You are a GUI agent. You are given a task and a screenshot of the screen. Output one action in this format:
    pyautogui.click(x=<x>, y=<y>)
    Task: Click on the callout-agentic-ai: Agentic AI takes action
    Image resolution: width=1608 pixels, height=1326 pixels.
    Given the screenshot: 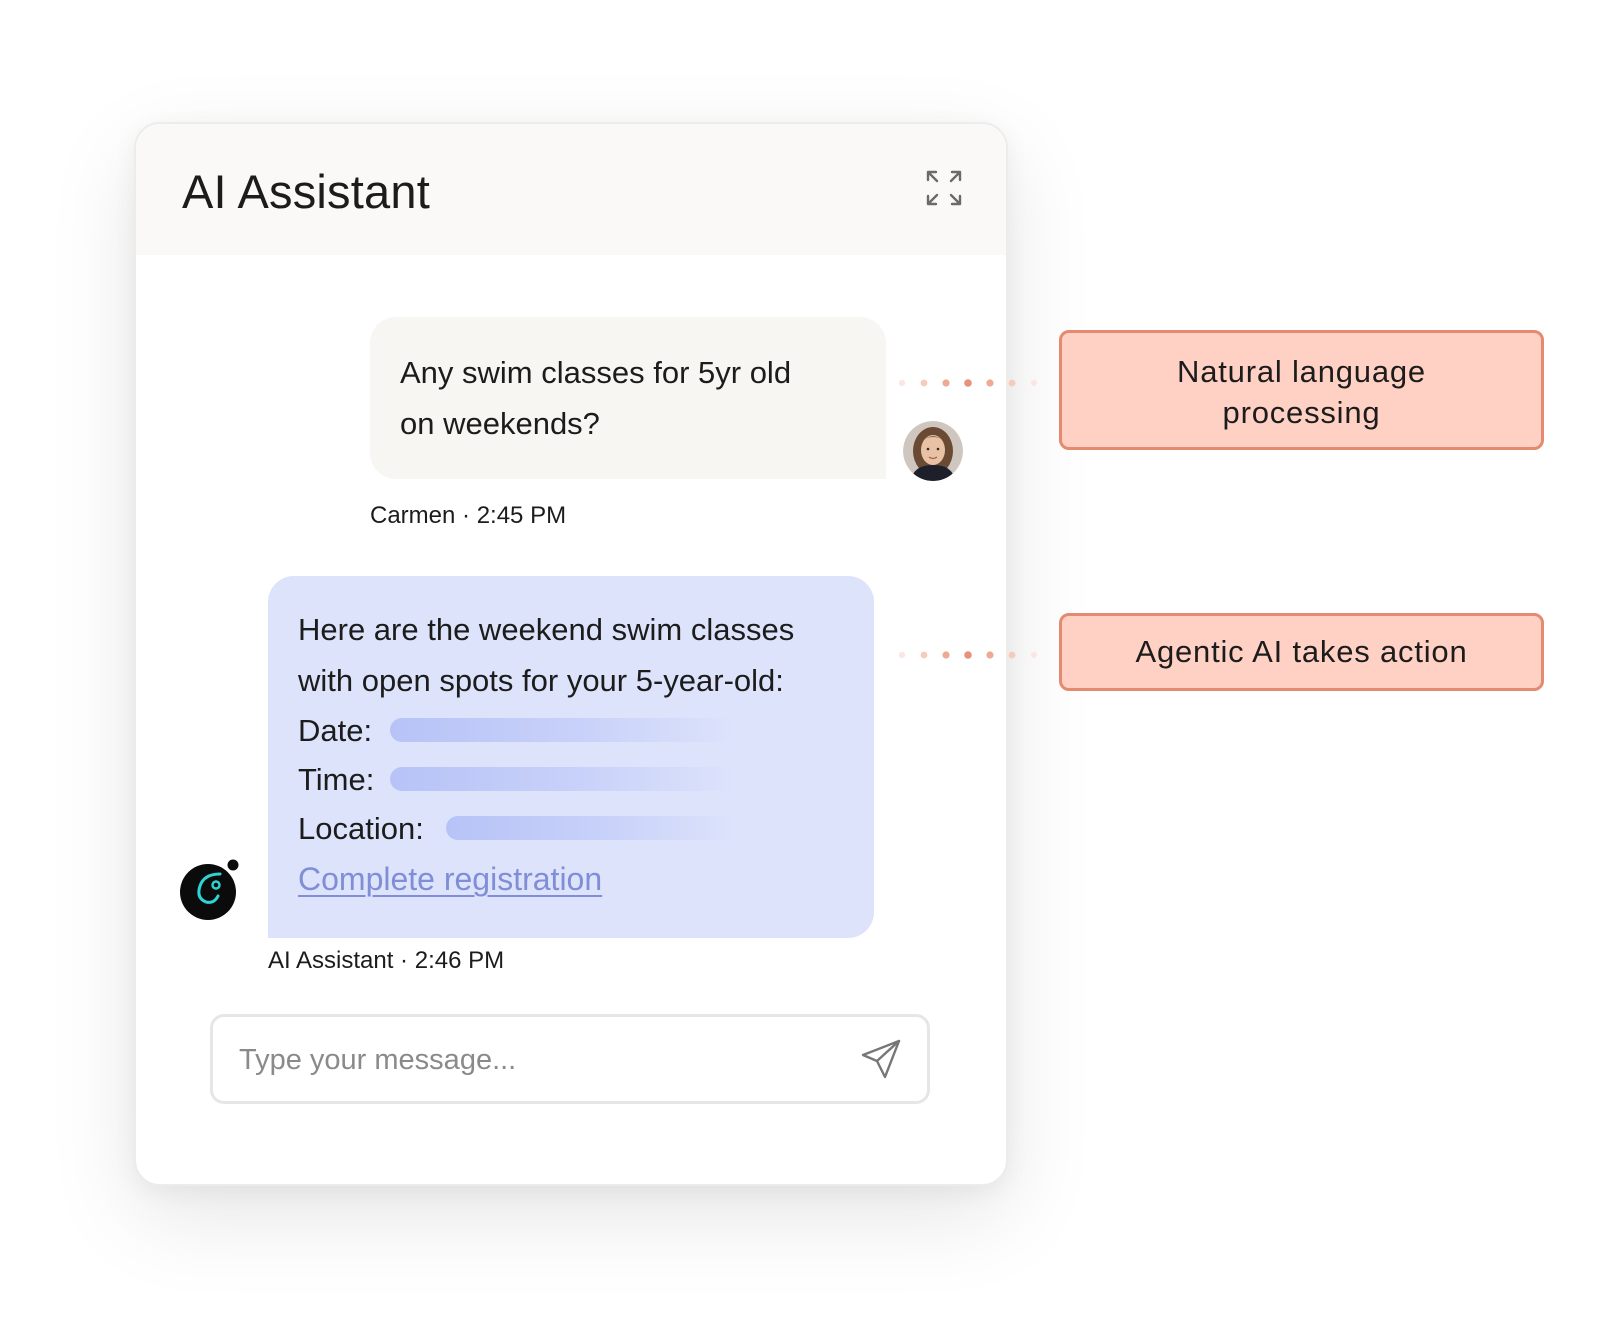 What is the action you would take?
    pyautogui.click(x=1301, y=652)
    